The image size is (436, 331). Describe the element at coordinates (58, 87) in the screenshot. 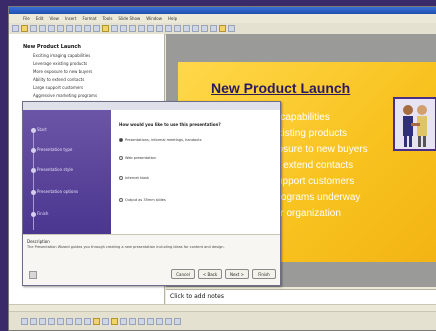

I see `outline-item: Large support customers` at that location.